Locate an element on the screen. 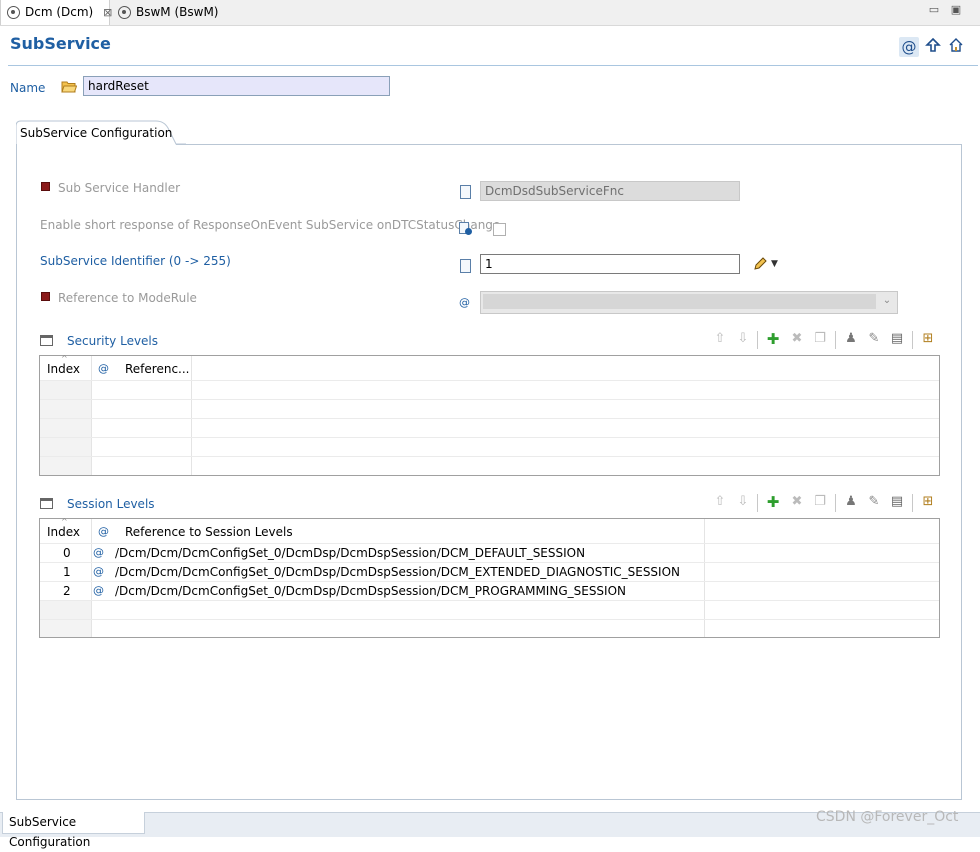 This screenshot has height=852, width=980. security-levels-toolbar: ⇧ ⇩ ✚ ✖ ❐ ♟ ✎ ▤ ⊞ is located at coordinates (826, 340).